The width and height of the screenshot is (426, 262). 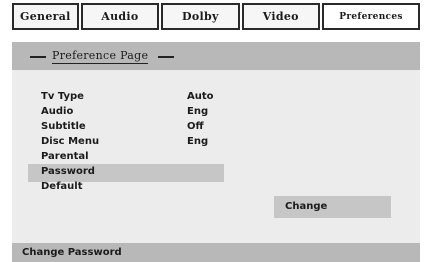 I want to click on setting-value: Auto, so click(x=200, y=96).